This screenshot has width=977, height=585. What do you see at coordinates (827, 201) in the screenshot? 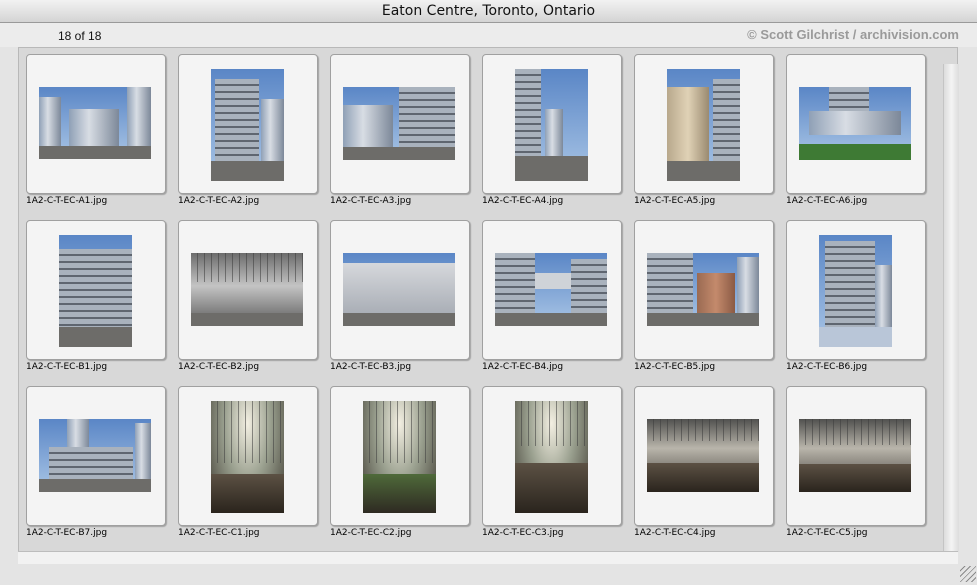
I see `thumbnail-filename: 1A2-C-T-EC-A6.jpg` at bounding box center [827, 201].